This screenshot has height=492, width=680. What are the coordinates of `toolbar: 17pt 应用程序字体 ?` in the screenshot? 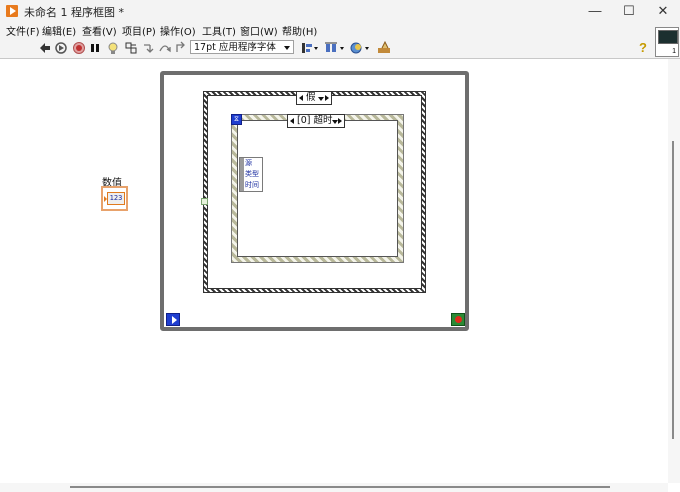 It's located at (340, 48).